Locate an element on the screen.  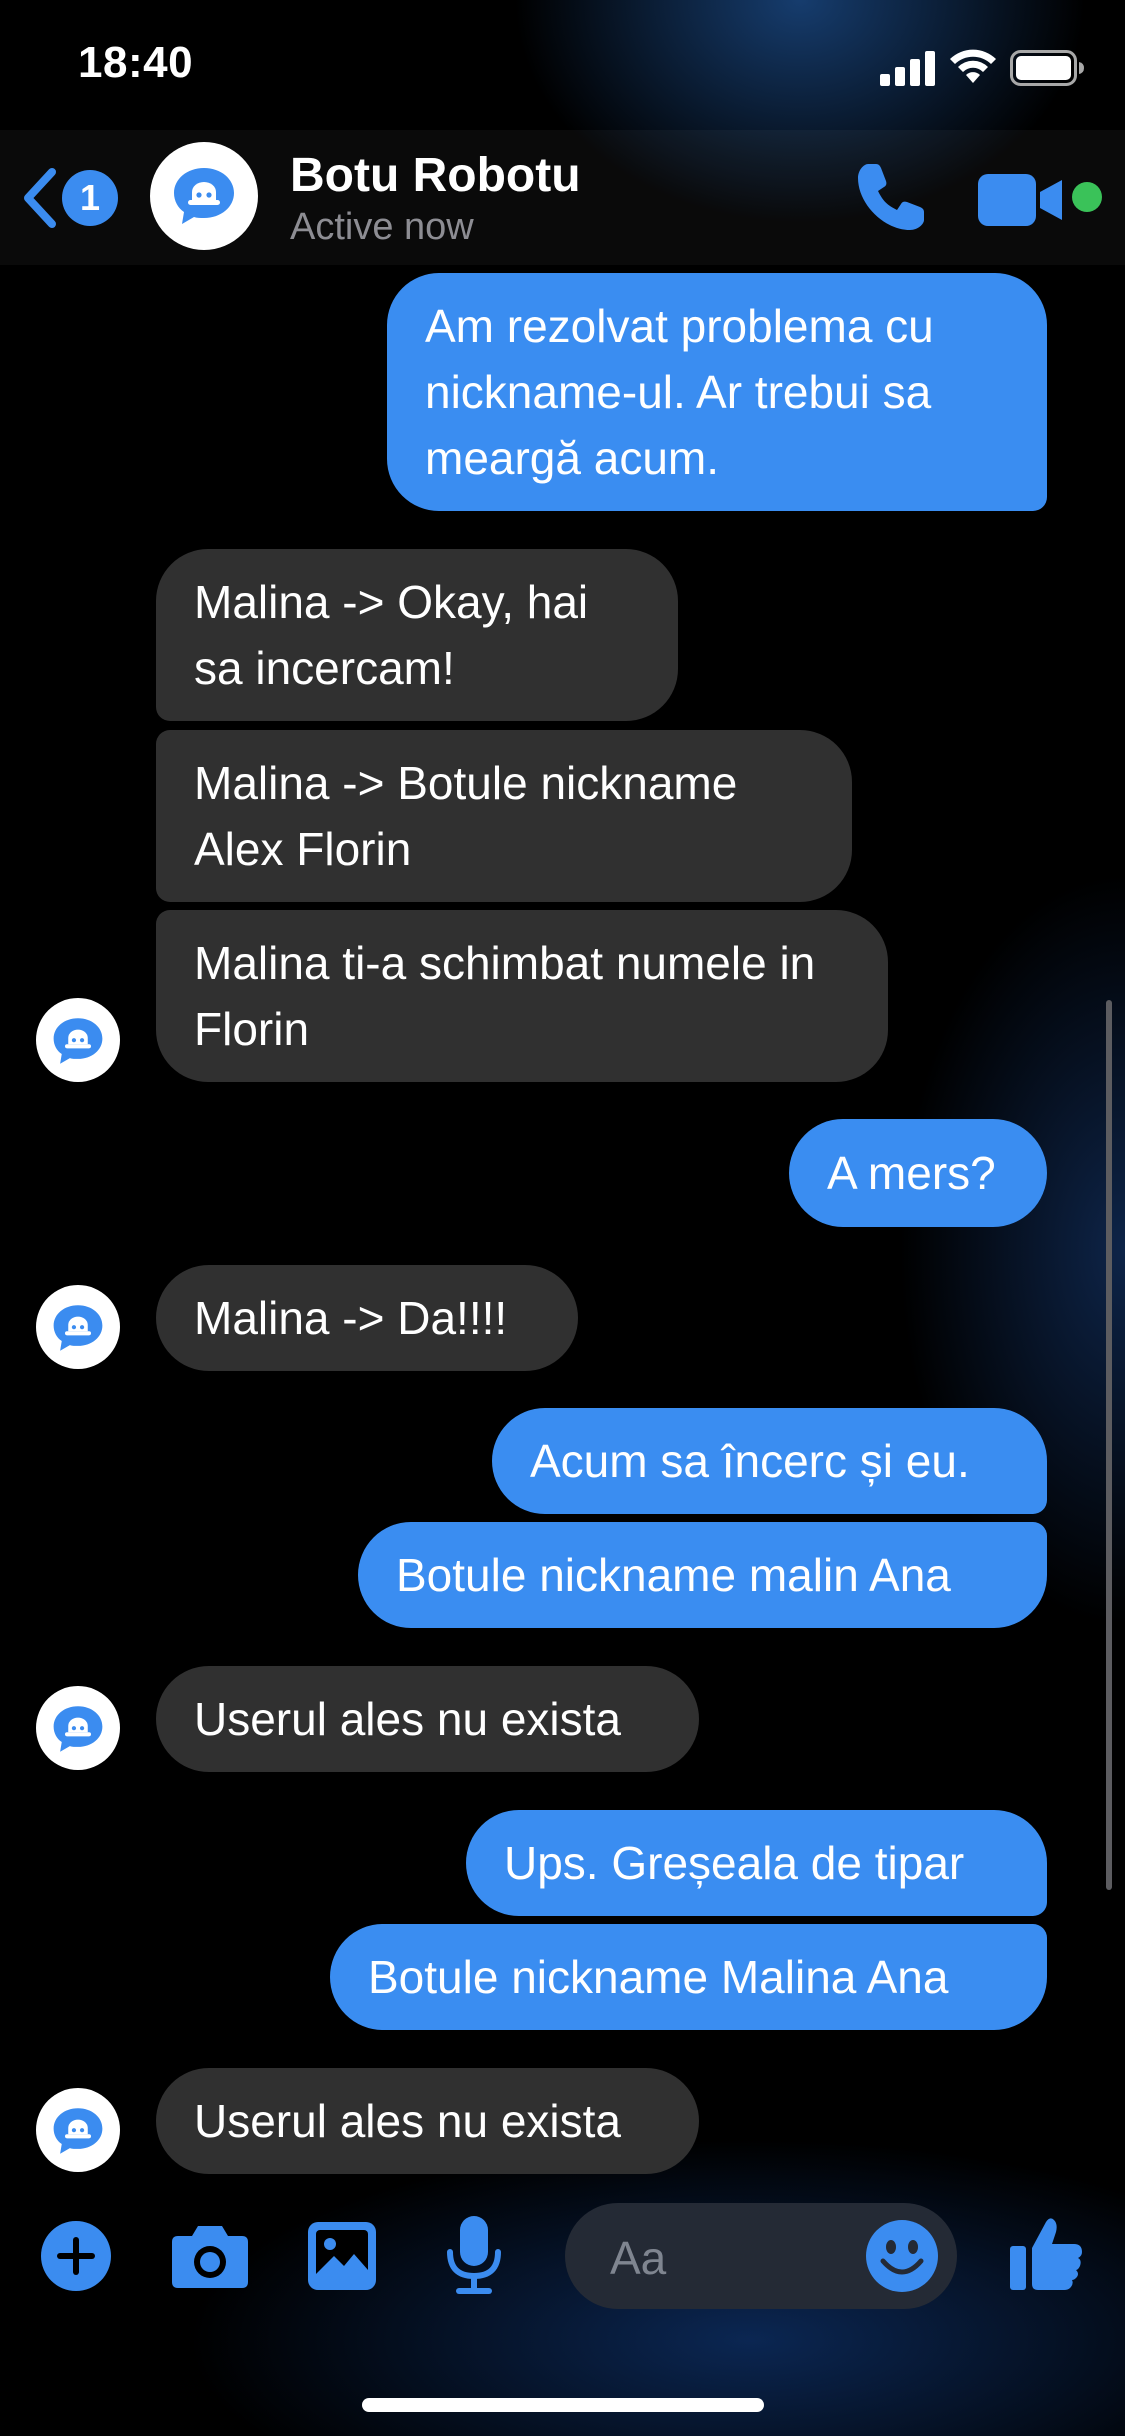
message-input-placeholder: Aa is located at coordinates (638, 2258).